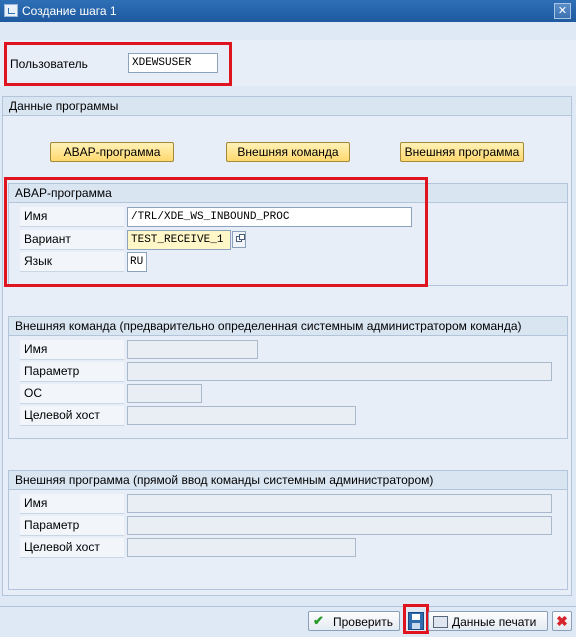 This screenshot has height=637, width=576. What do you see at coordinates (72, 240) in the screenshot?
I see `abap-variant-label: Вариант` at bounding box center [72, 240].